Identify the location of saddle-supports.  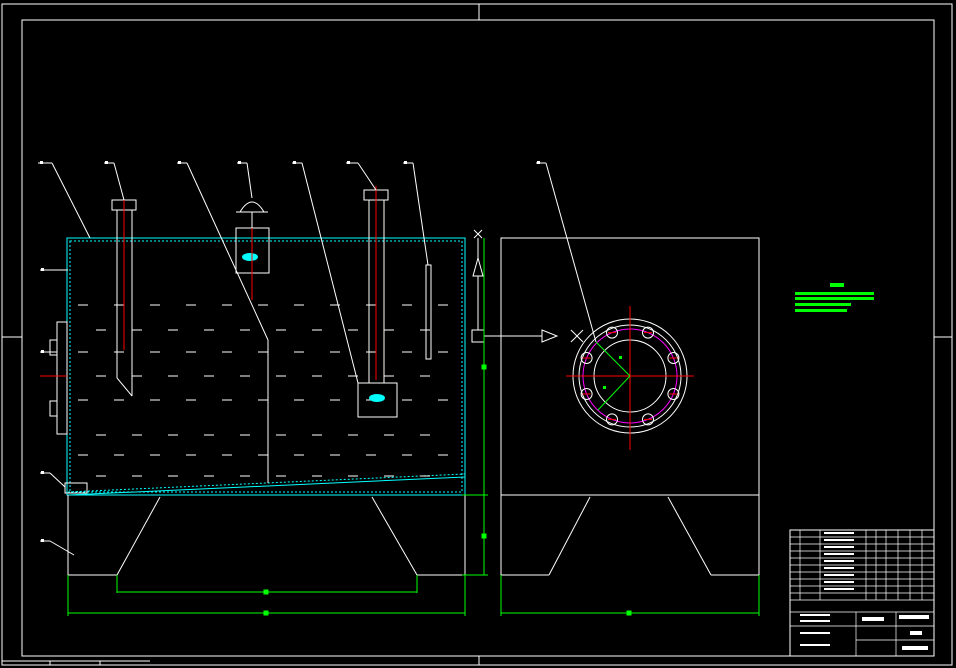
(266, 544).